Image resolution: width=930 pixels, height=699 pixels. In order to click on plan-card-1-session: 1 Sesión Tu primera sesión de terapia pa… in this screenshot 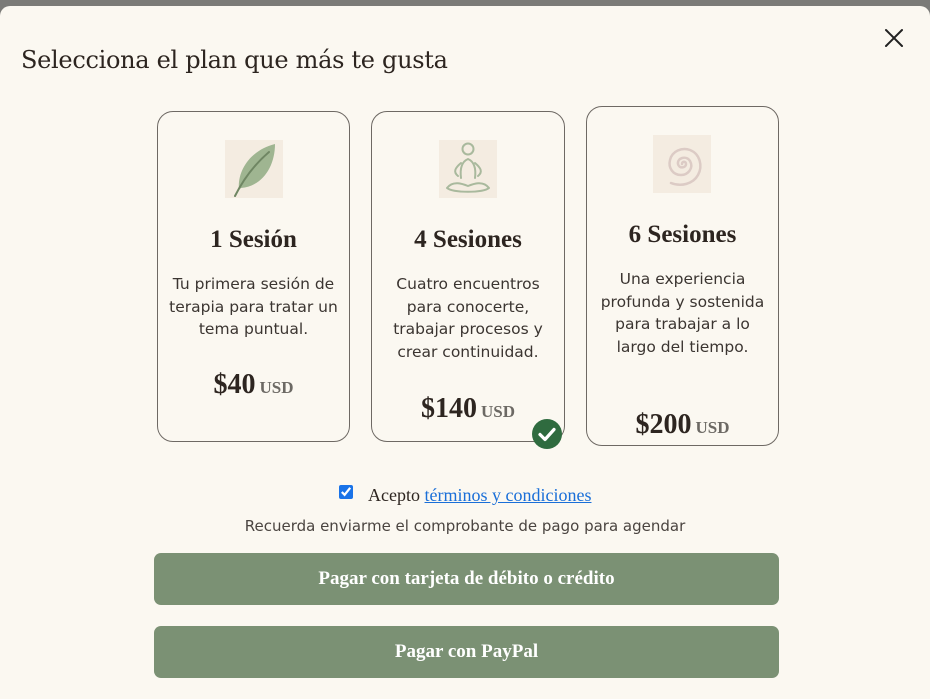, I will do `click(253, 276)`.